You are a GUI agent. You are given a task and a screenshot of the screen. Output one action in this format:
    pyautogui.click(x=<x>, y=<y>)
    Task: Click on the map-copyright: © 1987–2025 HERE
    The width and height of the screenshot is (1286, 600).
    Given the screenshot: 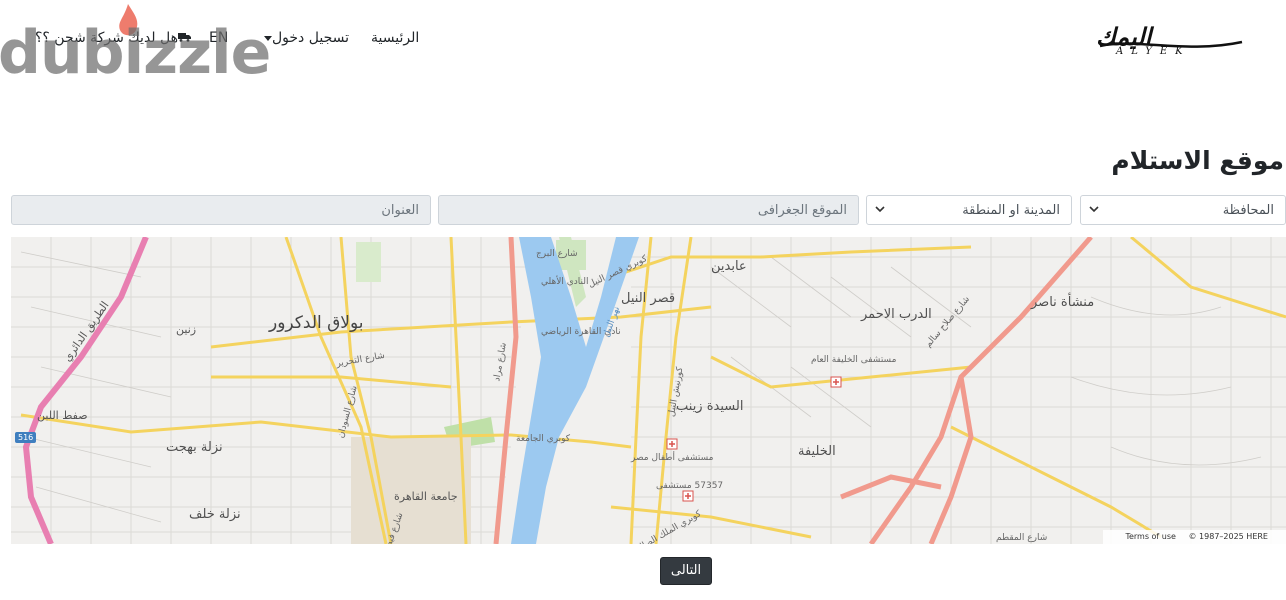 What is the action you would take?
    pyautogui.click(x=1228, y=536)
    